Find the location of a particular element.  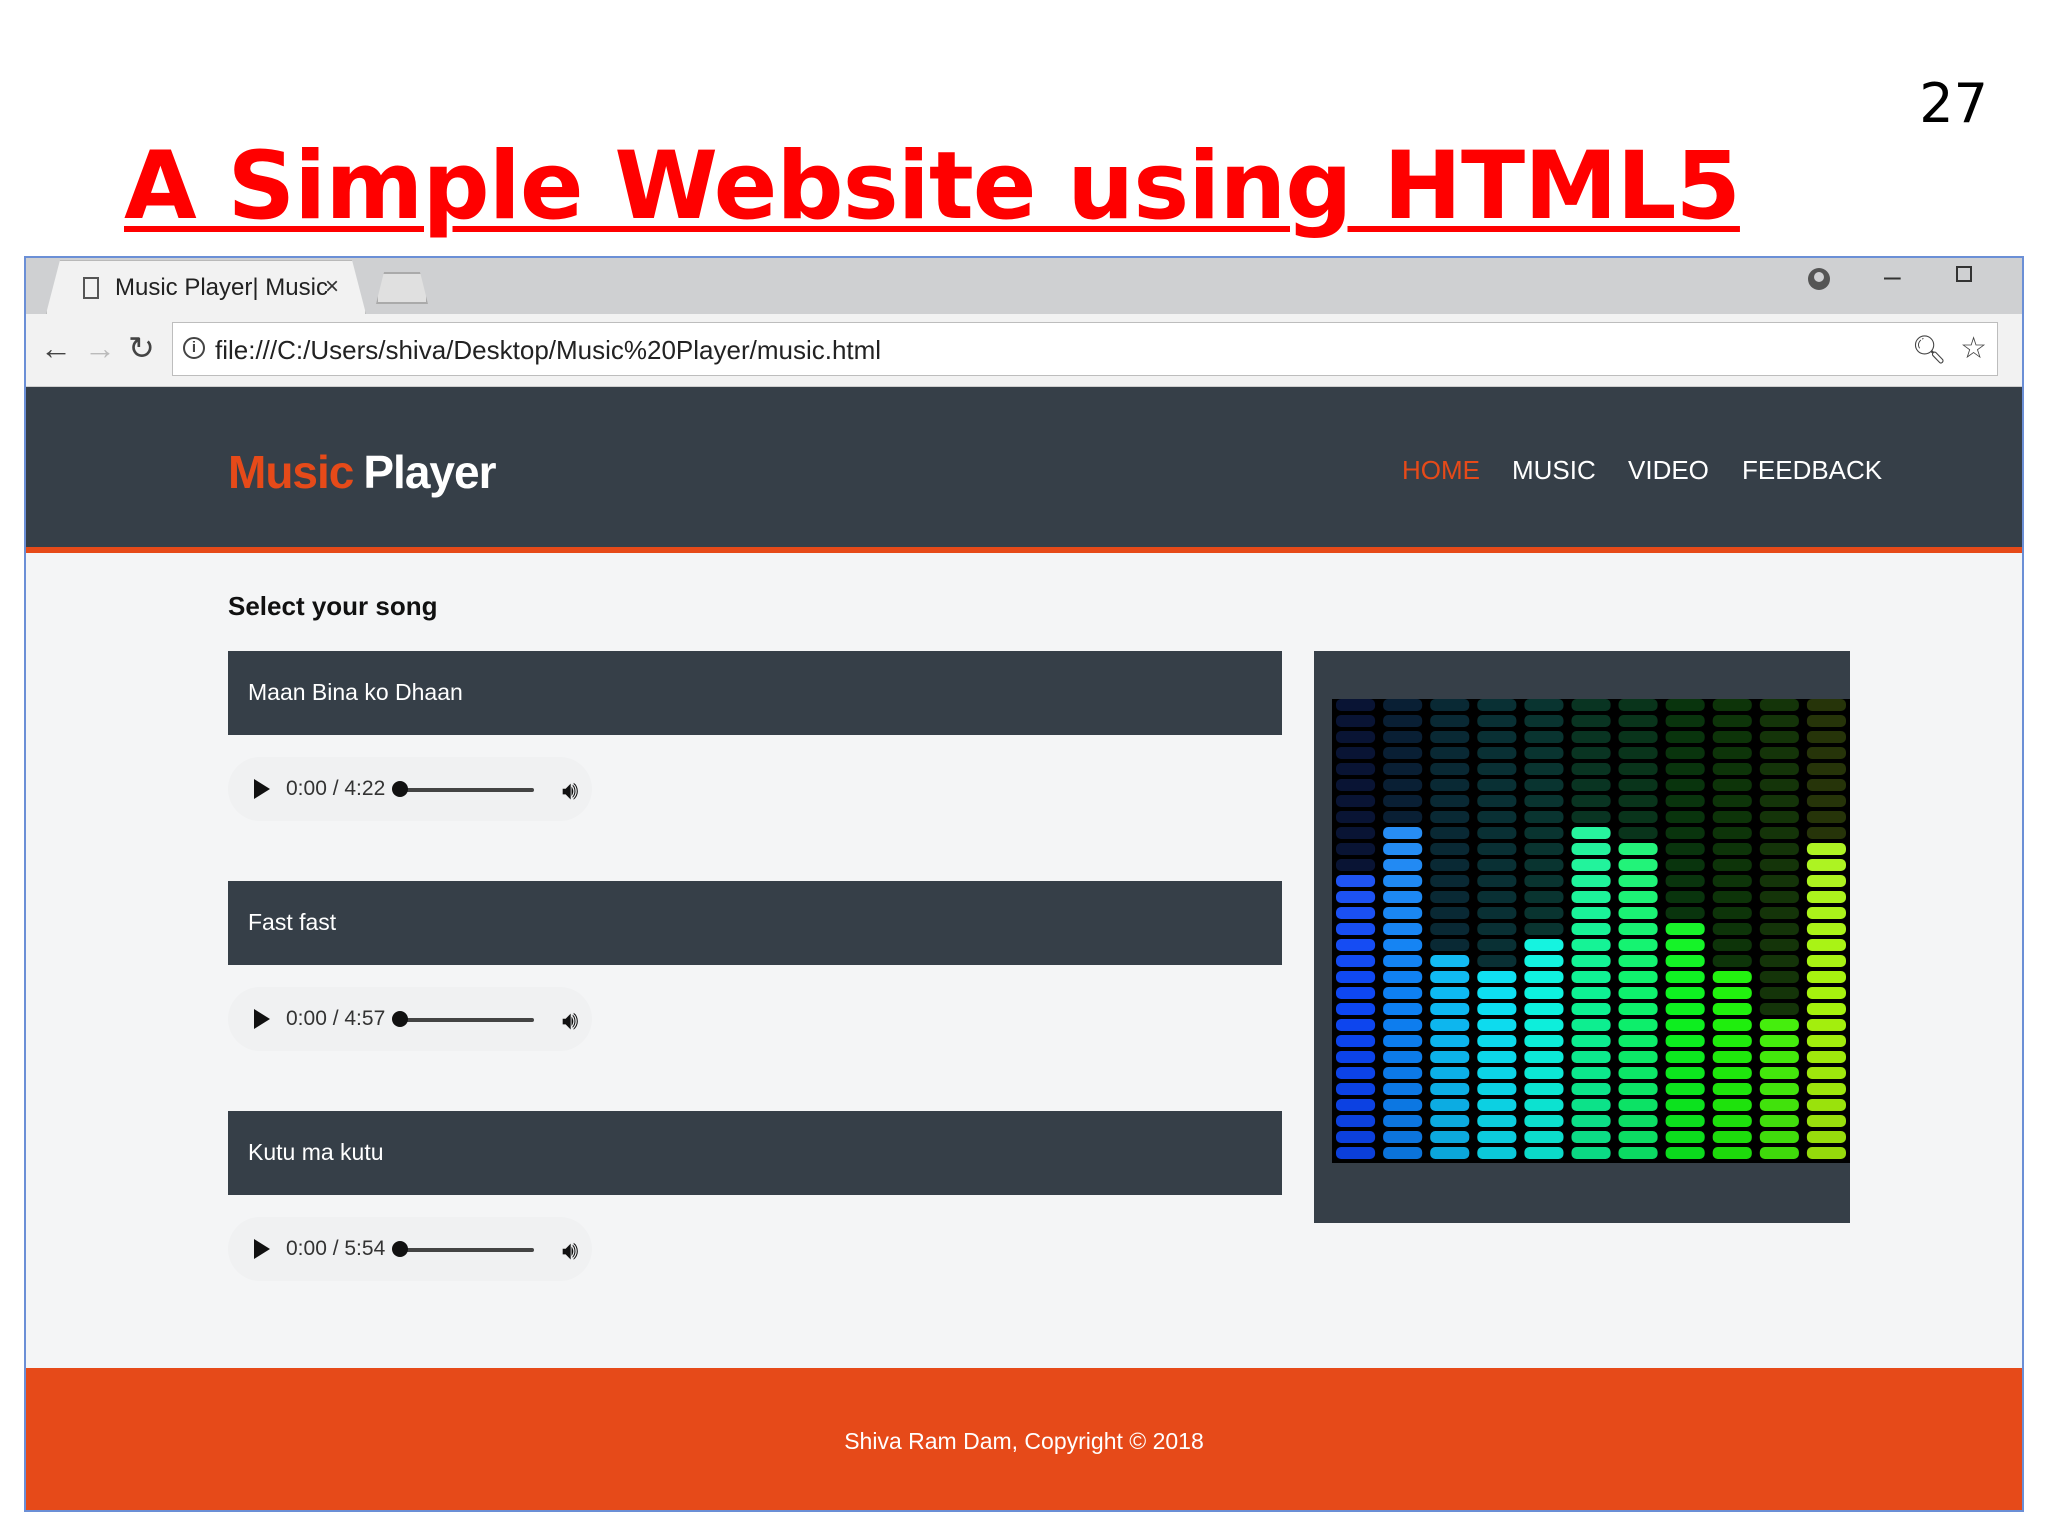

audio-player: 0:00 / 4:22 🔊︎ is located at coordinates (410, 789).